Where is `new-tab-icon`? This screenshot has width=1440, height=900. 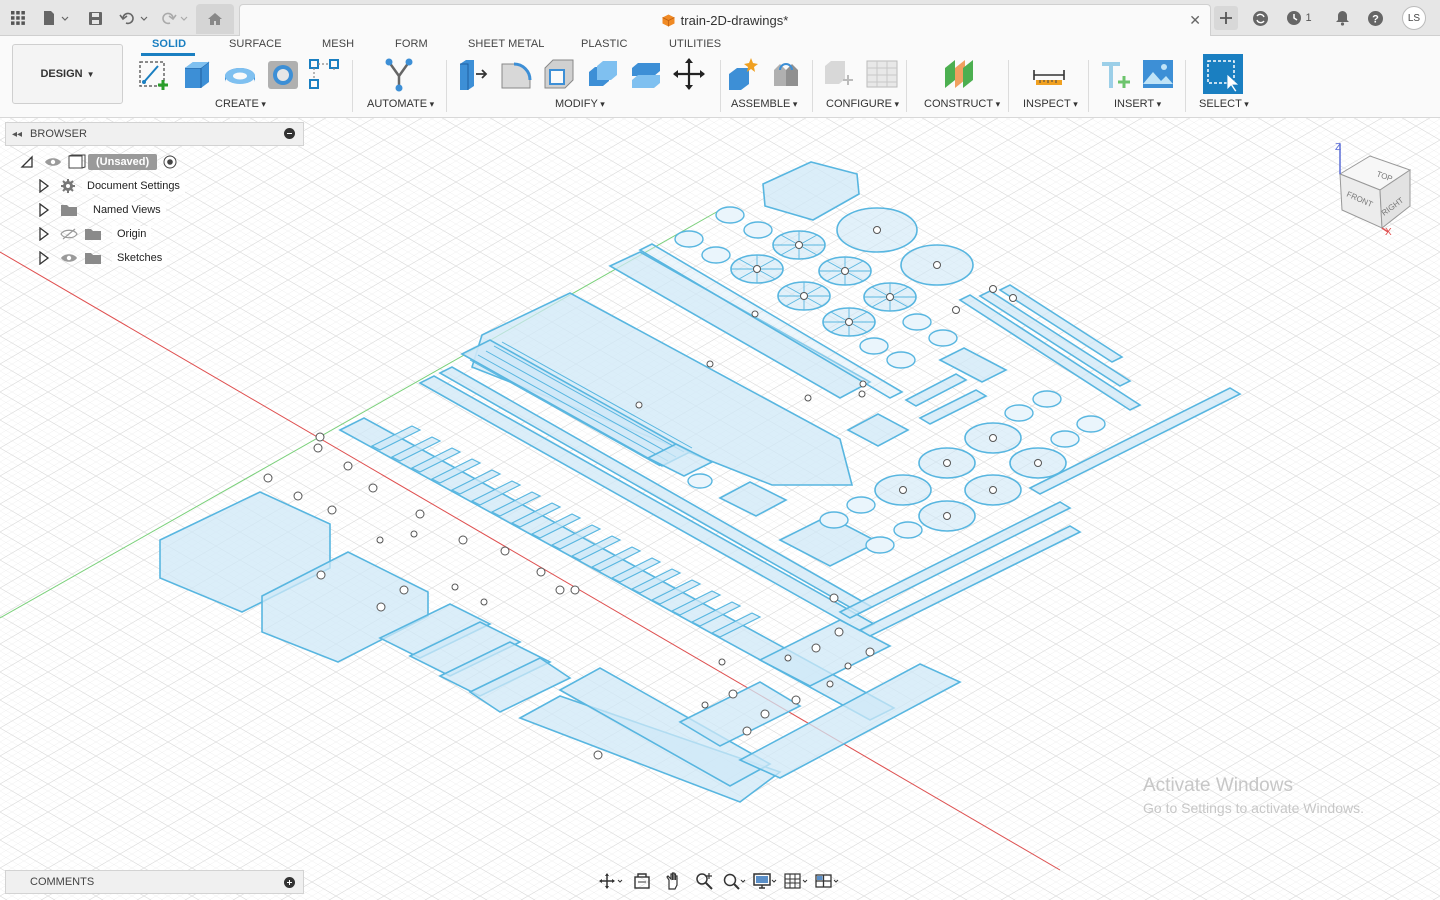
new-tab-icon is located at coordinates (1226, 18).